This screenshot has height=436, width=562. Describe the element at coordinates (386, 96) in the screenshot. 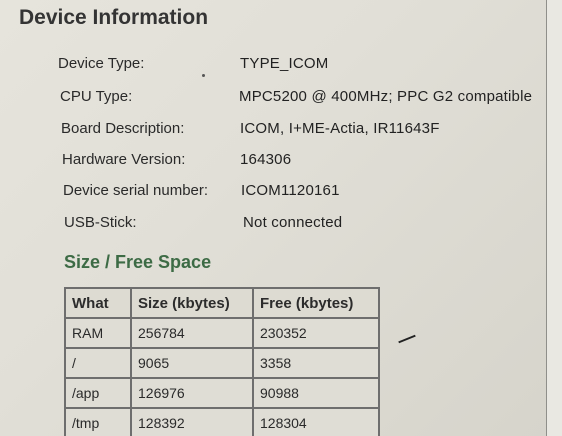

I see `info-value: MPC5200 @ 400MHz; PPC G2 compatible` at that location.